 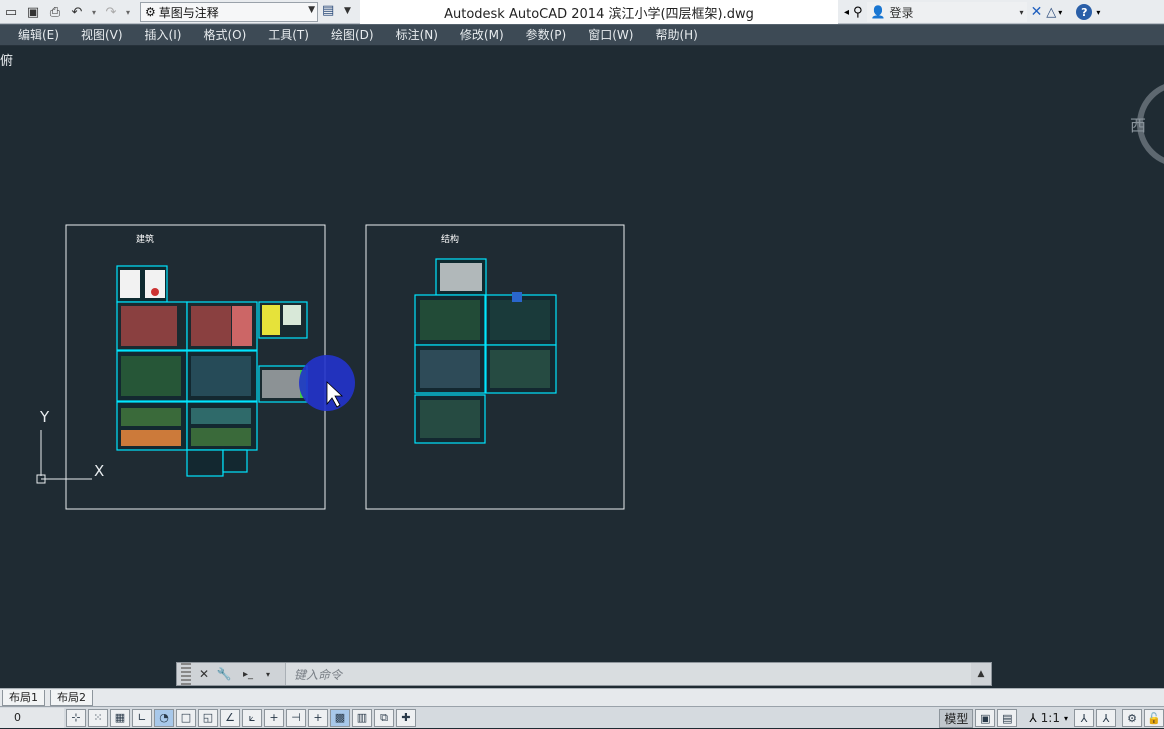 I want to click on chevron-up-icon: ▲, so click(x=981, y=674).